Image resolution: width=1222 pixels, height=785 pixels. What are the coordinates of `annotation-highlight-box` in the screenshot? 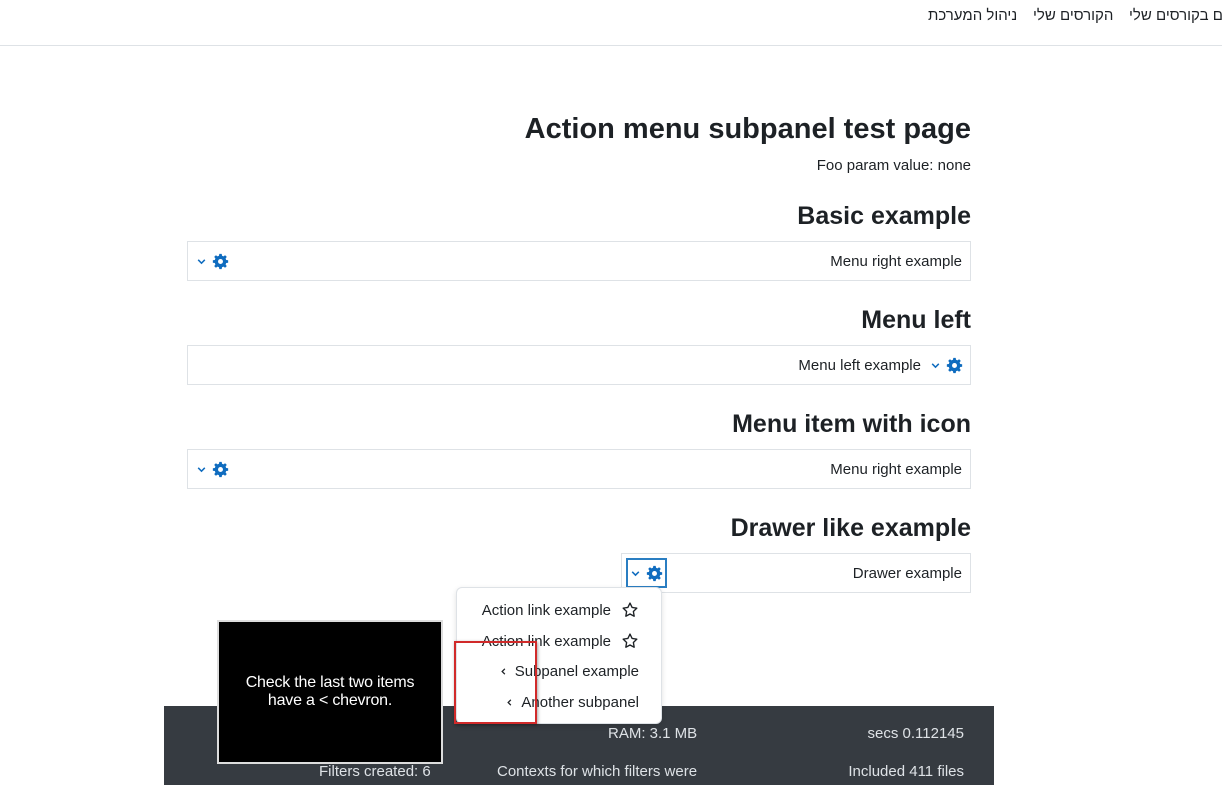 It's located at (495, 682).